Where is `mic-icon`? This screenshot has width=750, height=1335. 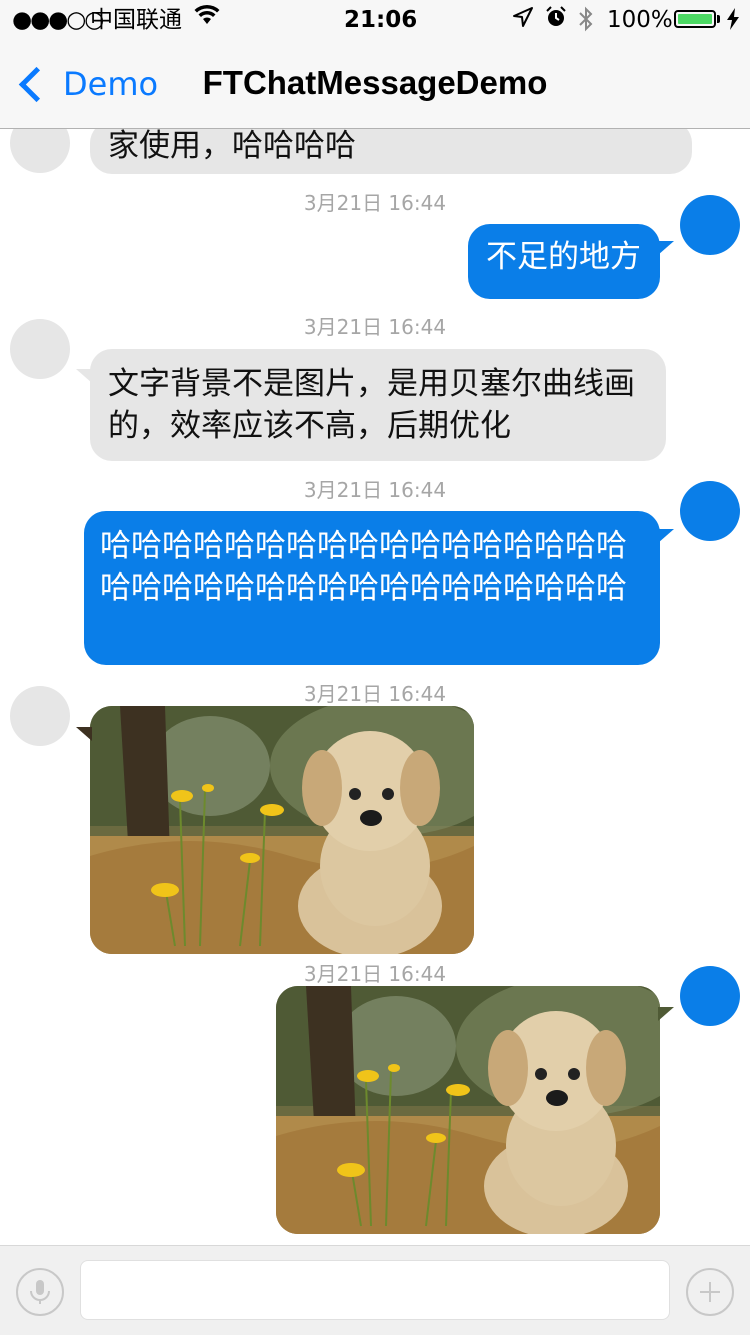
mic-icon is located at coordinates (40, 1292).